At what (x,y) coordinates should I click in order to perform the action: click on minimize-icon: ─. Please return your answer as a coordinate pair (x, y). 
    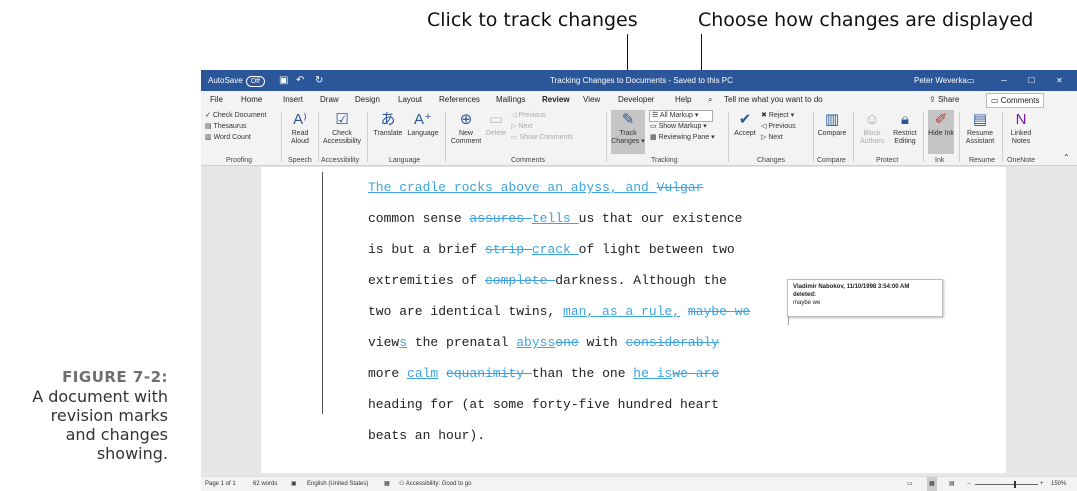
    Looking at the image, I should click on (1004, 80).